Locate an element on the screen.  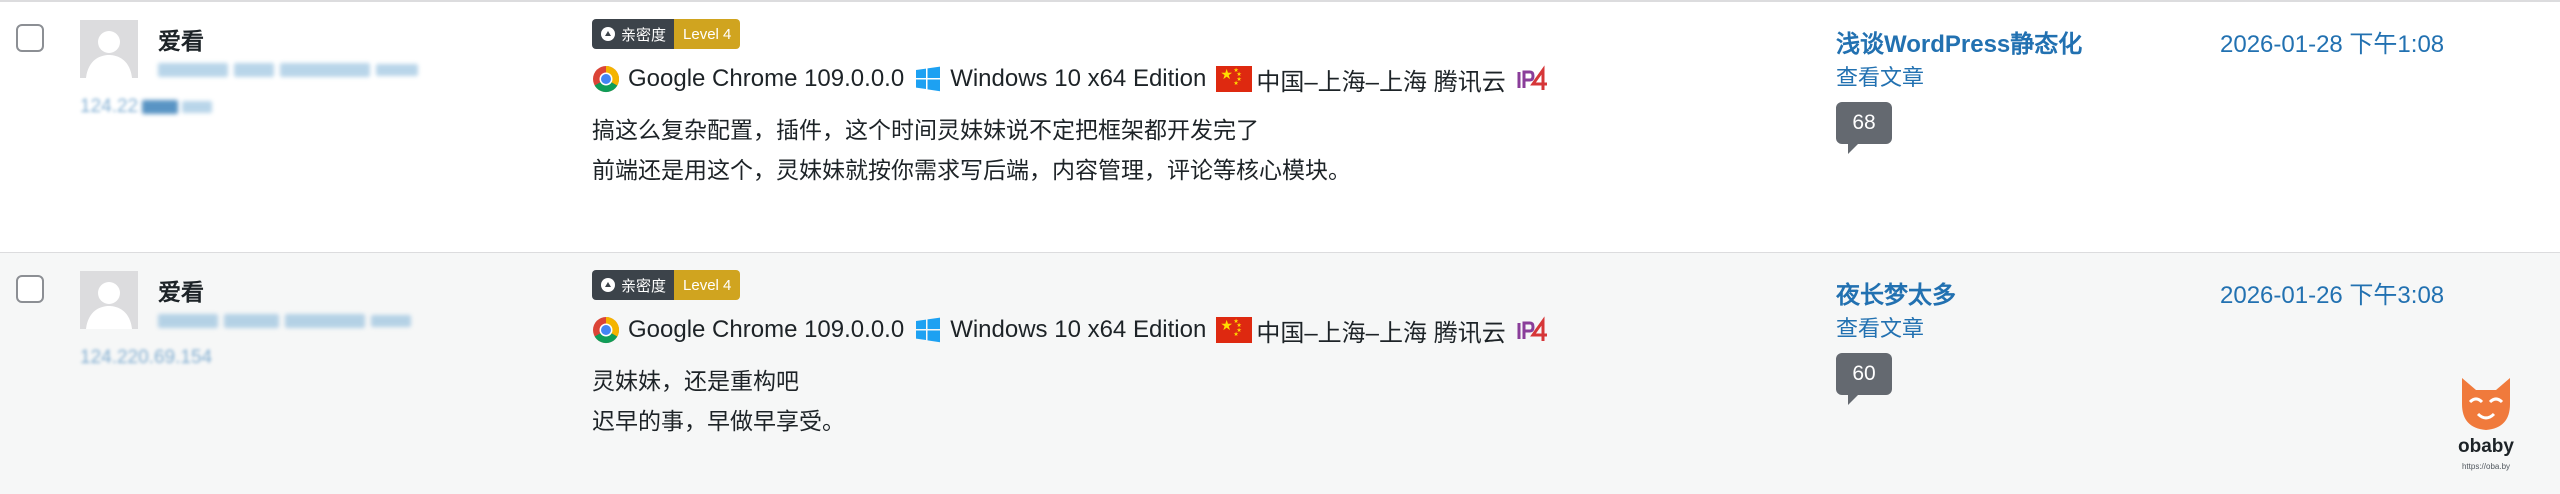
author-ip: 124.22 is located at coordinates (146, 106).